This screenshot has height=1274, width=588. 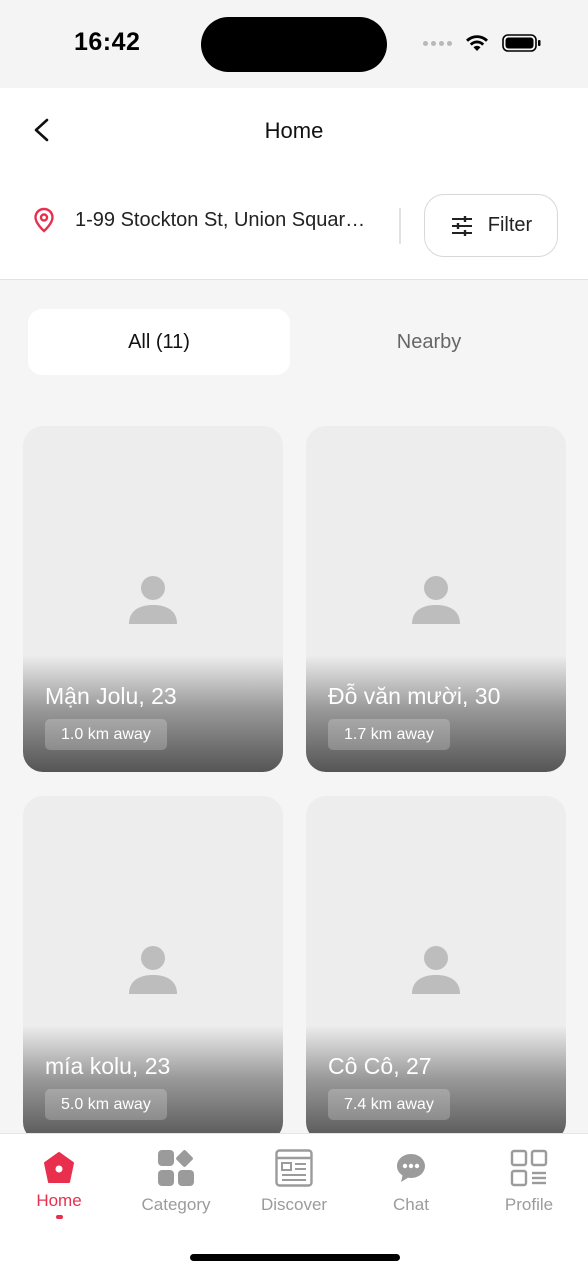 I want to click on distance-badge: 1.7 km away, so click(x=389, y=734).